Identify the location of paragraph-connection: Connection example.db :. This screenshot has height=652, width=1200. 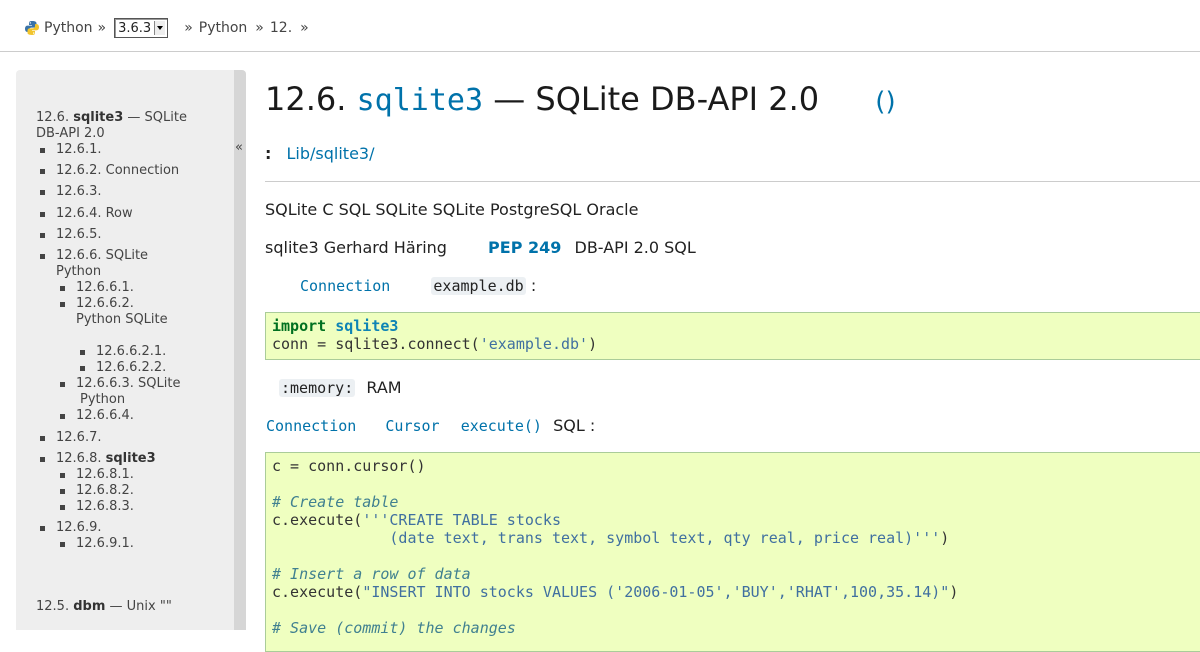
(400, 285).